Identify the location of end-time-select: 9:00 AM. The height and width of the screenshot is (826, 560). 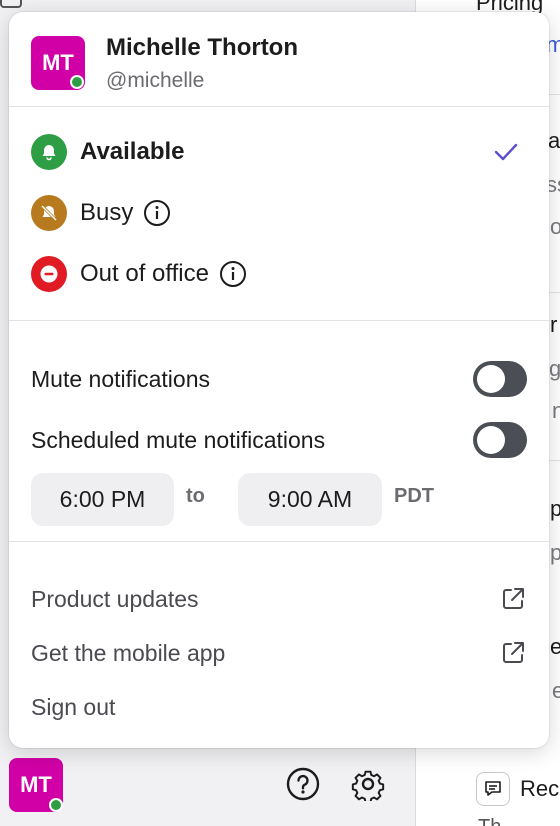
(310, 499).